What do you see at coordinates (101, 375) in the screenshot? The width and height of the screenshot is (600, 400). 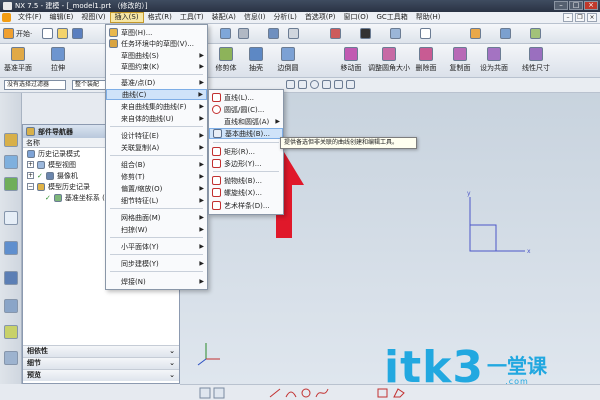 I see `section-preview: 预览 ⌄` at bounding box center [101, 375].